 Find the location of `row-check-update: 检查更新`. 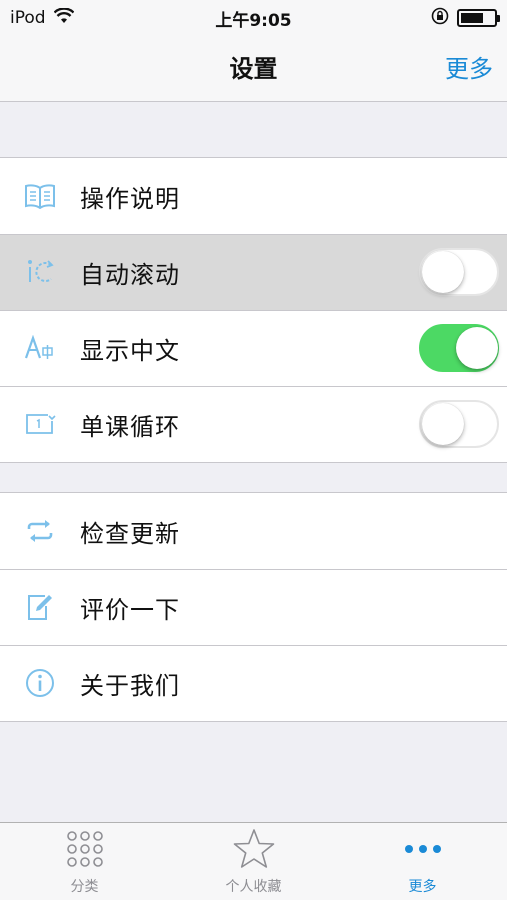

row-check-update: 检查更新 is located at coordinates (253, 531).